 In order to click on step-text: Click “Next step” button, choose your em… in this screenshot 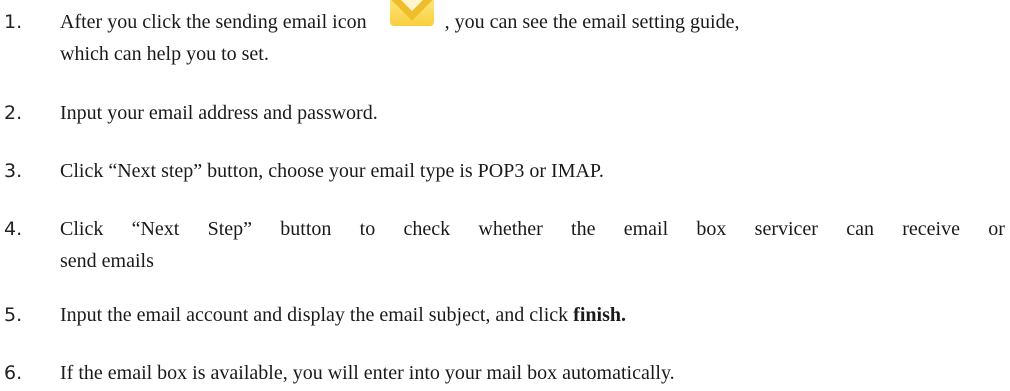, I will do `click(532, 171)`.